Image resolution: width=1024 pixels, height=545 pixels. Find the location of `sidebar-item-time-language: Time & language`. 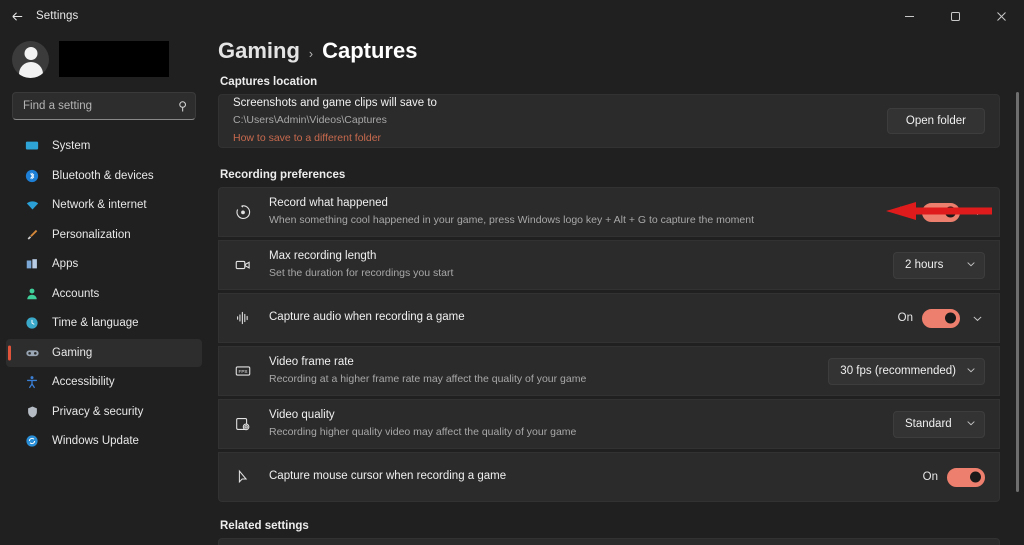

sidebar-item-time-language: Time & language is located at coordinates (104, 323).